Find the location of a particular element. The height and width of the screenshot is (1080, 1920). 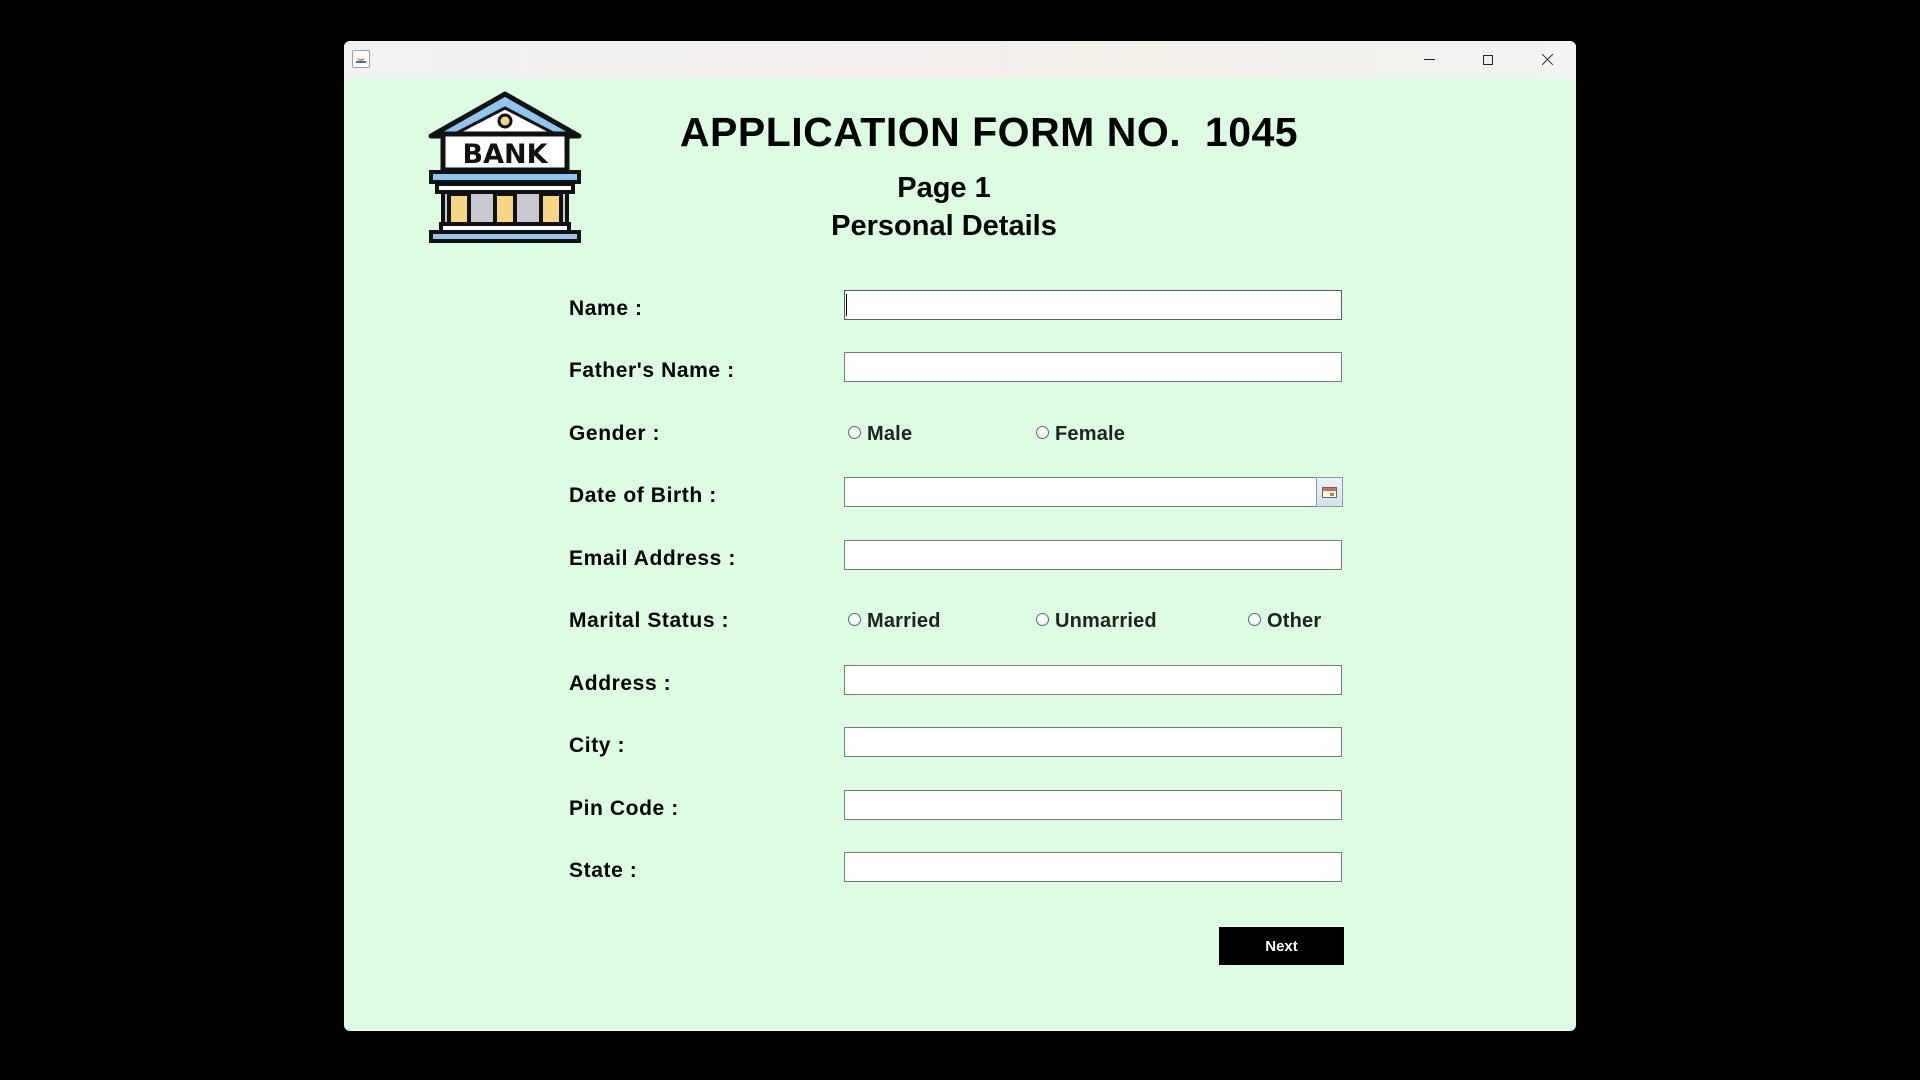

bank-logo-icon: BANK is located at coordinates (505, 167).